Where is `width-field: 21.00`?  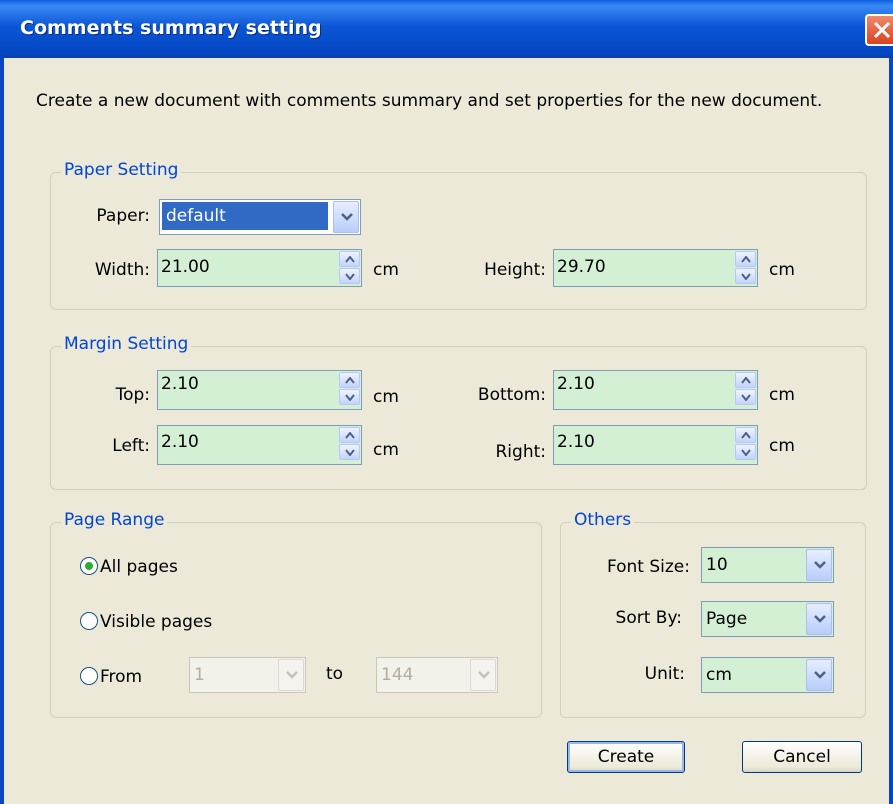 width-field: 21.00 is located at coordinates (259, 268).